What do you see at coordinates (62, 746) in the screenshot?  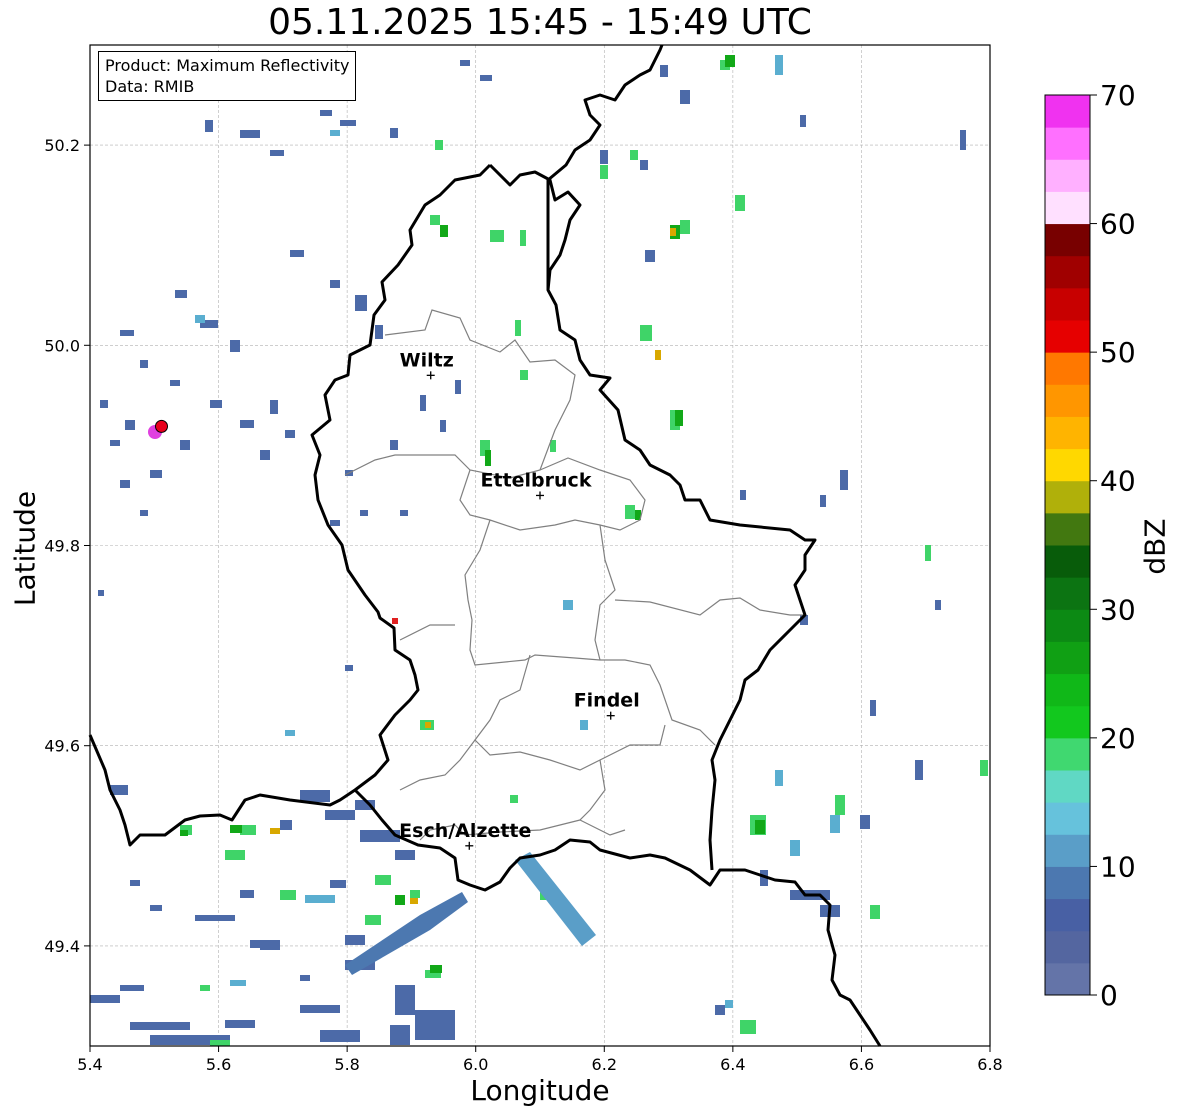 I see `y-tick-label: 49.6` at bounding box center [62, 746].